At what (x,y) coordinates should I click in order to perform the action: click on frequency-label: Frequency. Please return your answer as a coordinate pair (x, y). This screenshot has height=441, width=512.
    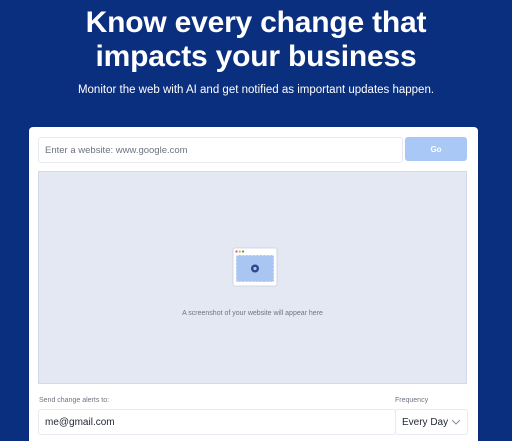
    Looking at the image, I should click on (412, 400).